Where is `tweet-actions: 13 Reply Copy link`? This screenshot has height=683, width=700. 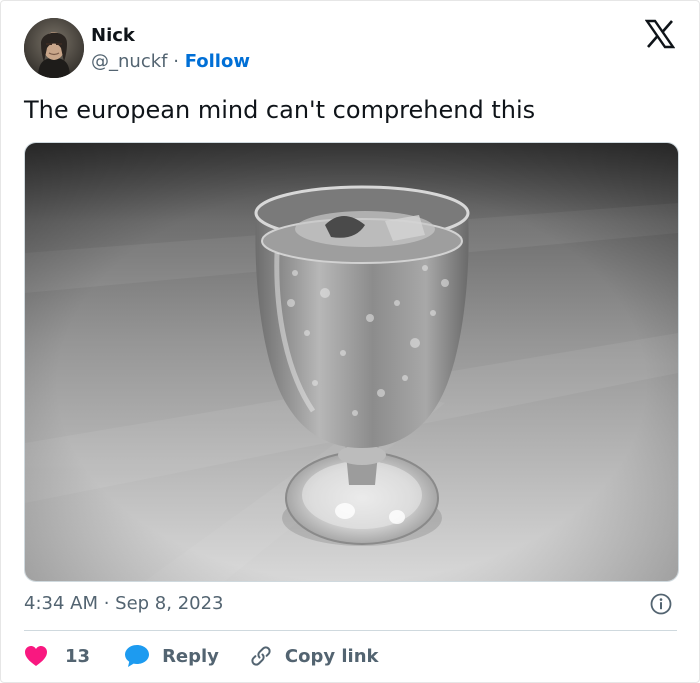 tweet-actions: 13 Reply Copy link is located at coordinates (201, 656).